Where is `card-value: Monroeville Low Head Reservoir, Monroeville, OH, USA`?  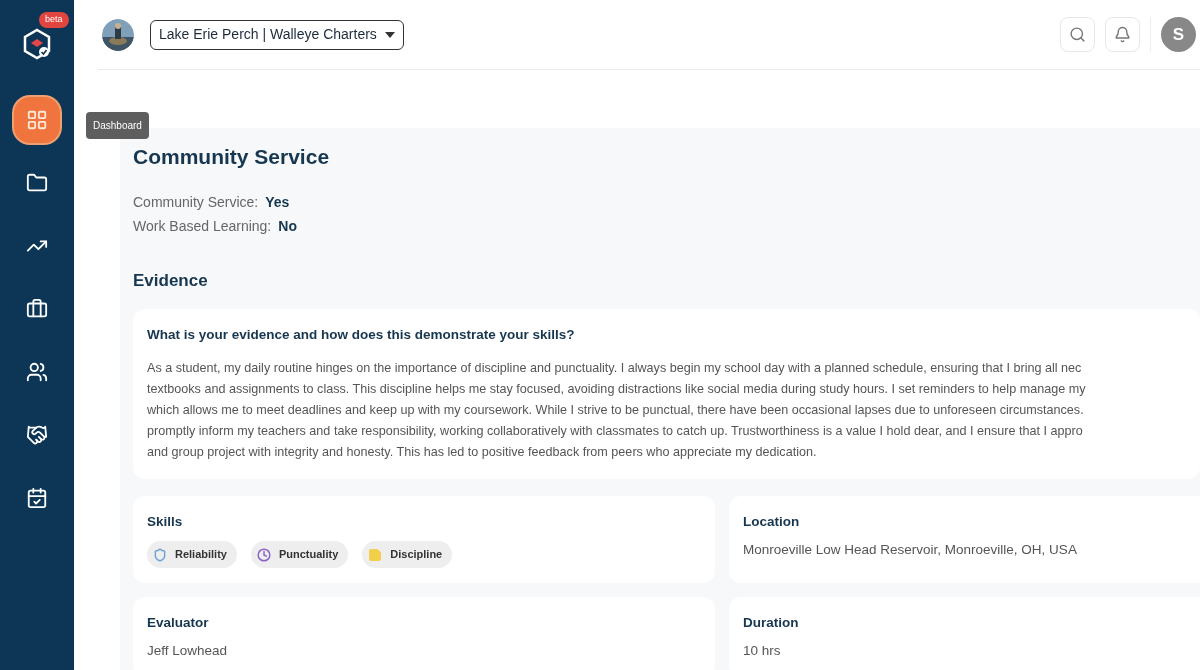 card-value: Monroeville Low Head Reservoir, Monroeville, OH, USA is located at coordinates (910, 550).